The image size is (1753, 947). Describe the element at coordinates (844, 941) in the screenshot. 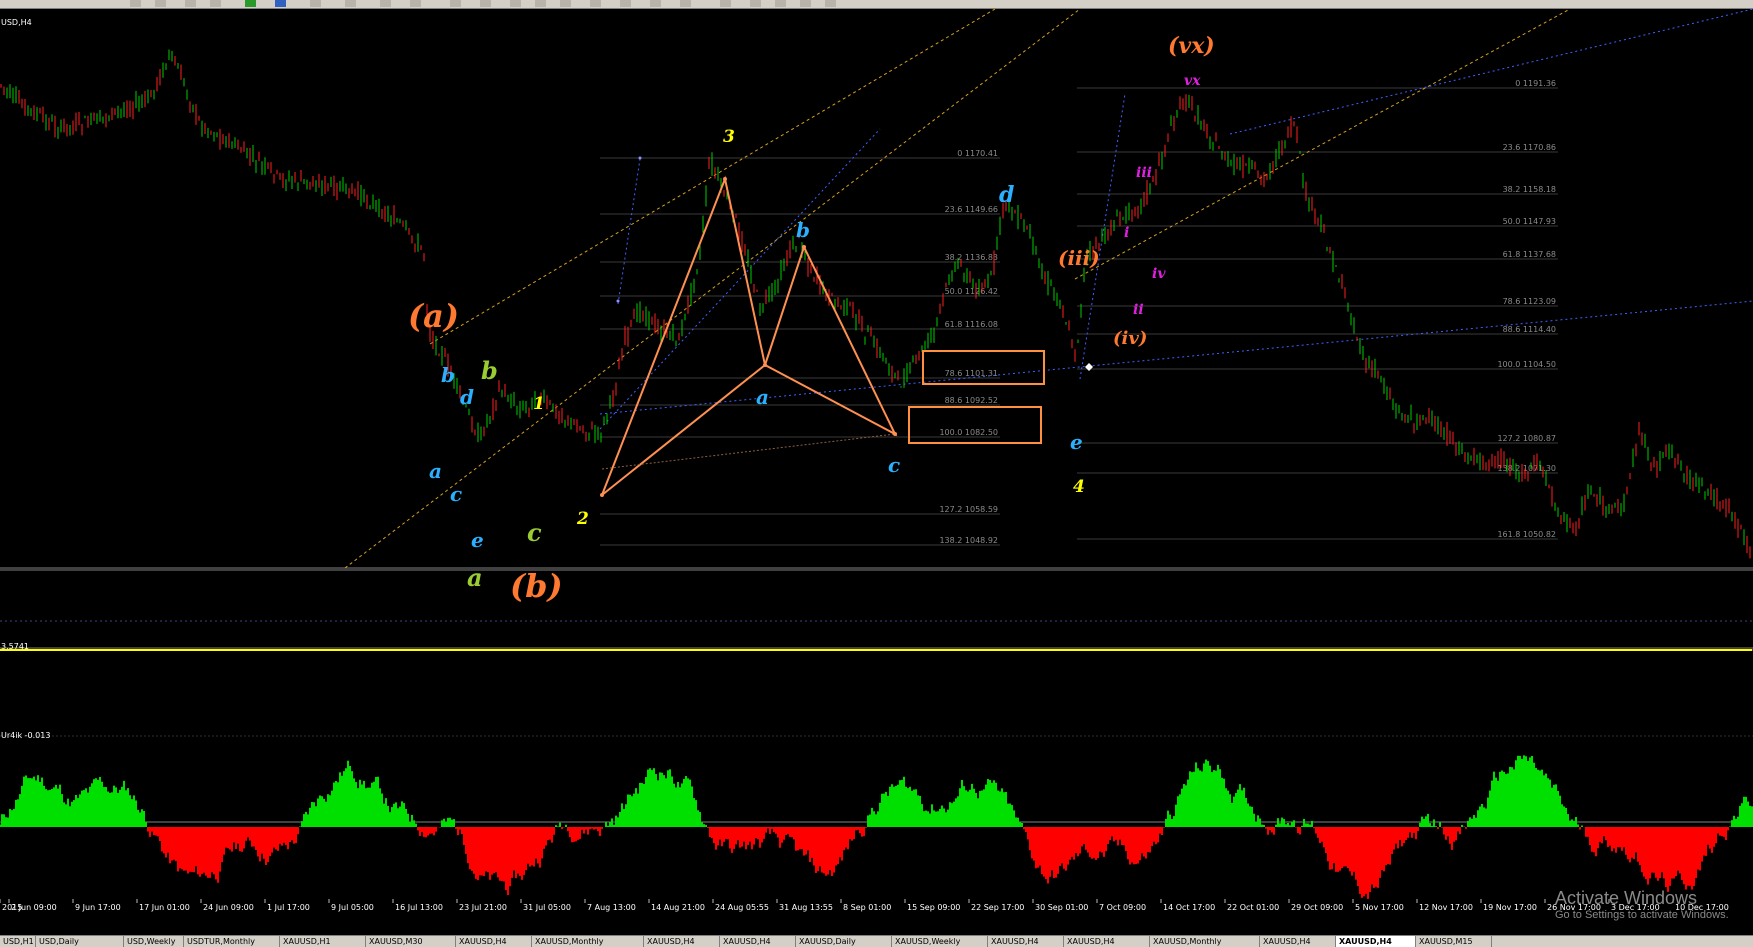

I see `chart-tab: XAUUSD,Daily` at that location.